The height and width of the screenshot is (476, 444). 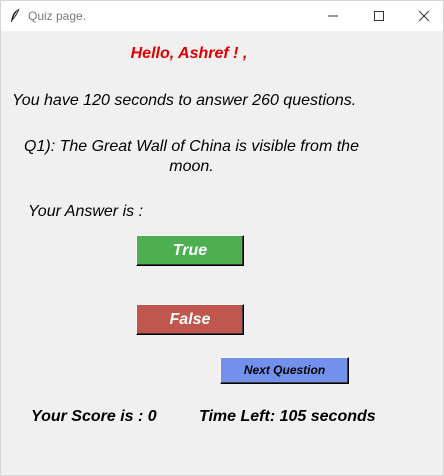 I want to click on next-question-button: Next Question, so click(x=284, y=370).